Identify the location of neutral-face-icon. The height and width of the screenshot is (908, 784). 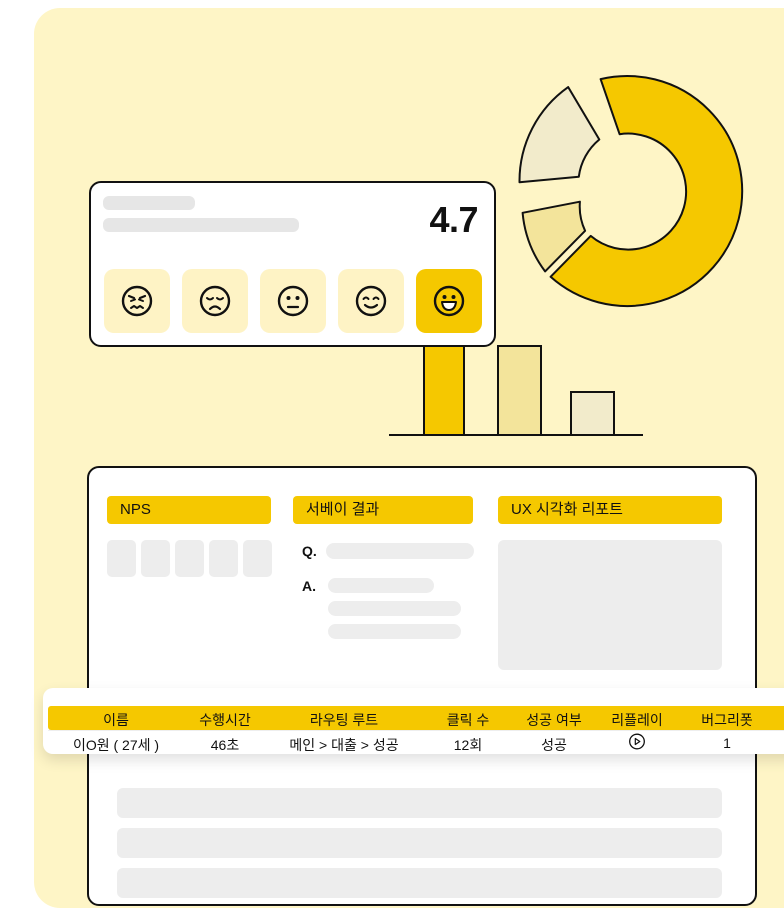
(293, 301).